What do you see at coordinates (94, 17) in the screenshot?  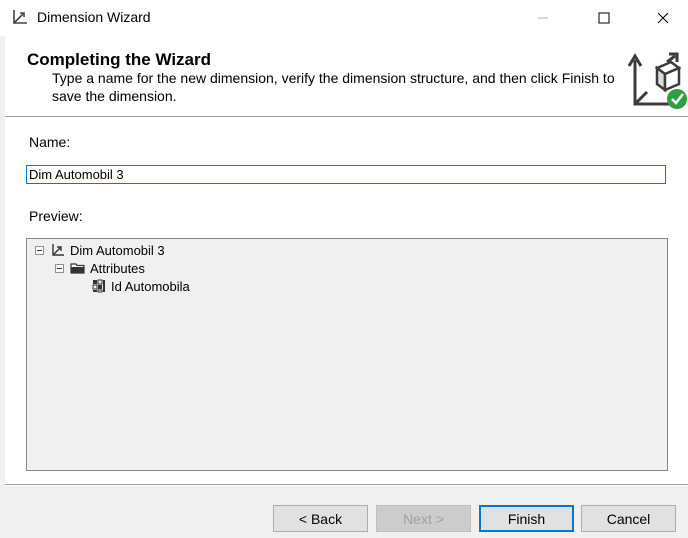 I see `window-title: Dimension Wizard` at bounding box center [94, 17].